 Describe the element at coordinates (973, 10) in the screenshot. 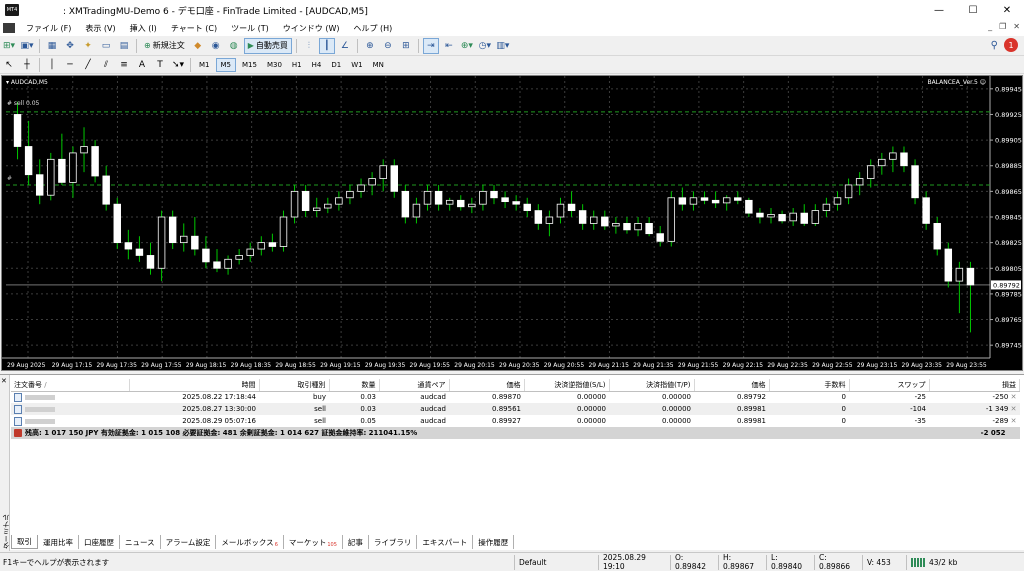

I see `maximize-button: ☐` at that location.